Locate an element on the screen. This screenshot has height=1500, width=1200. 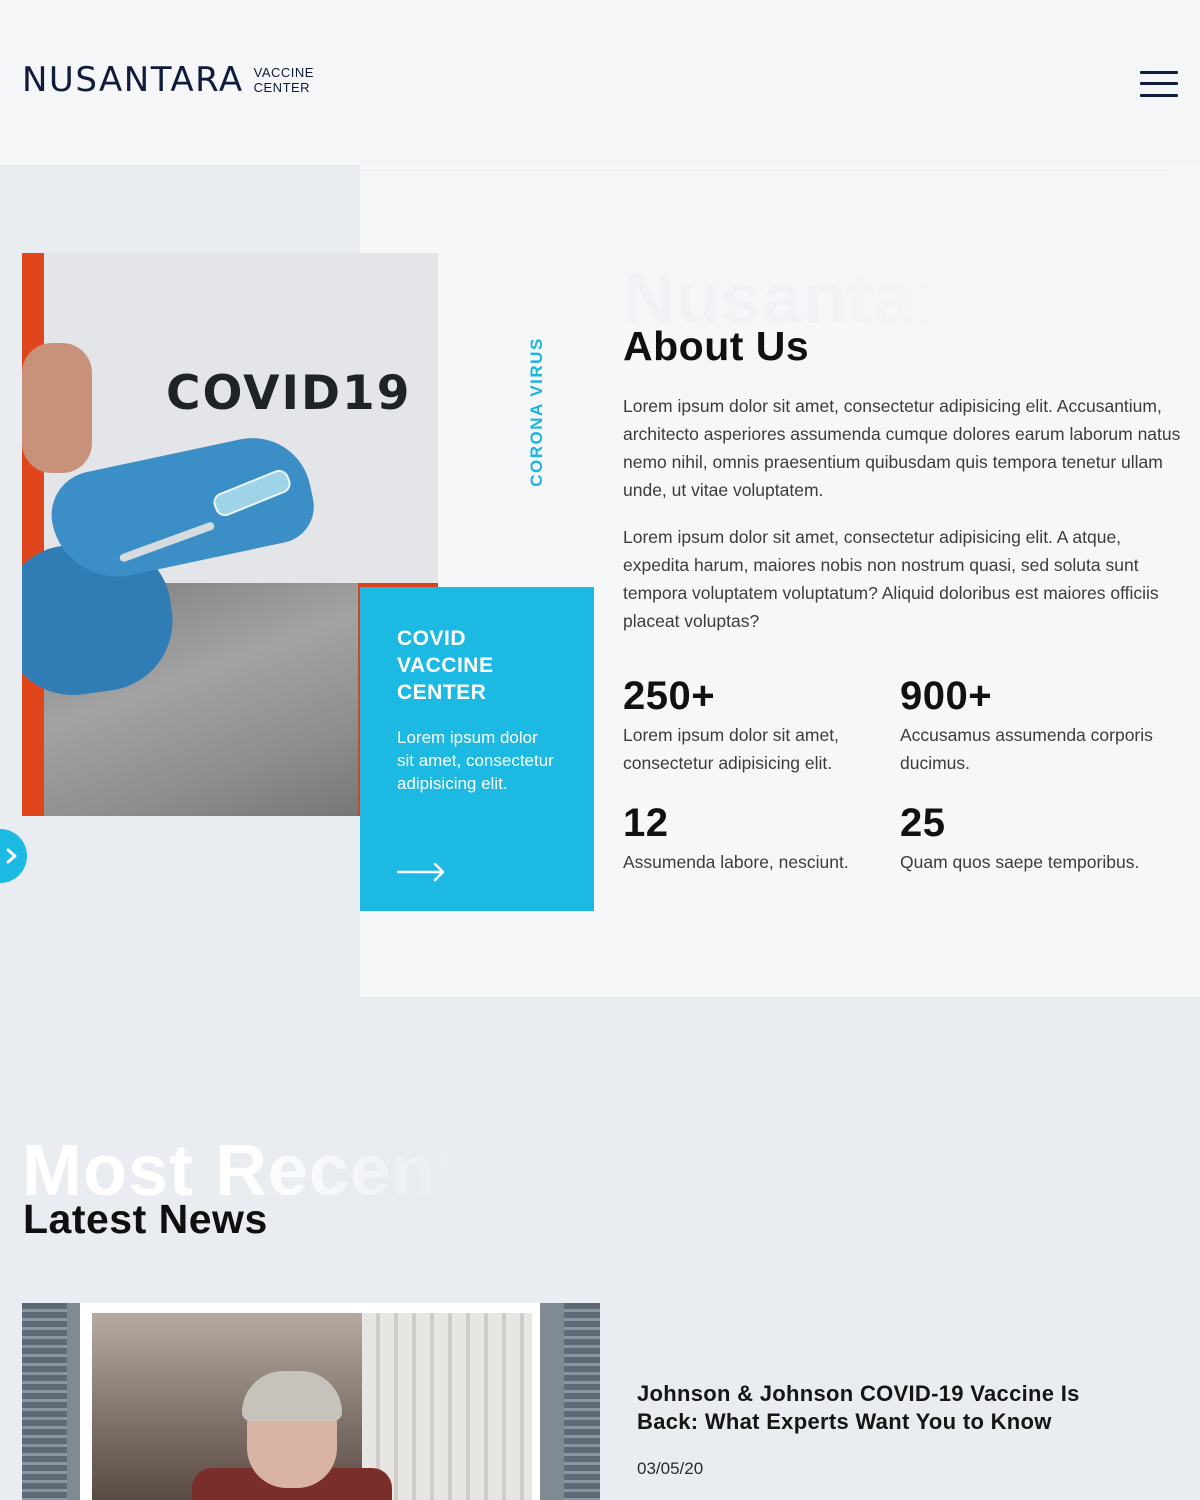
news-photo is located at coordinates (311, 1401).